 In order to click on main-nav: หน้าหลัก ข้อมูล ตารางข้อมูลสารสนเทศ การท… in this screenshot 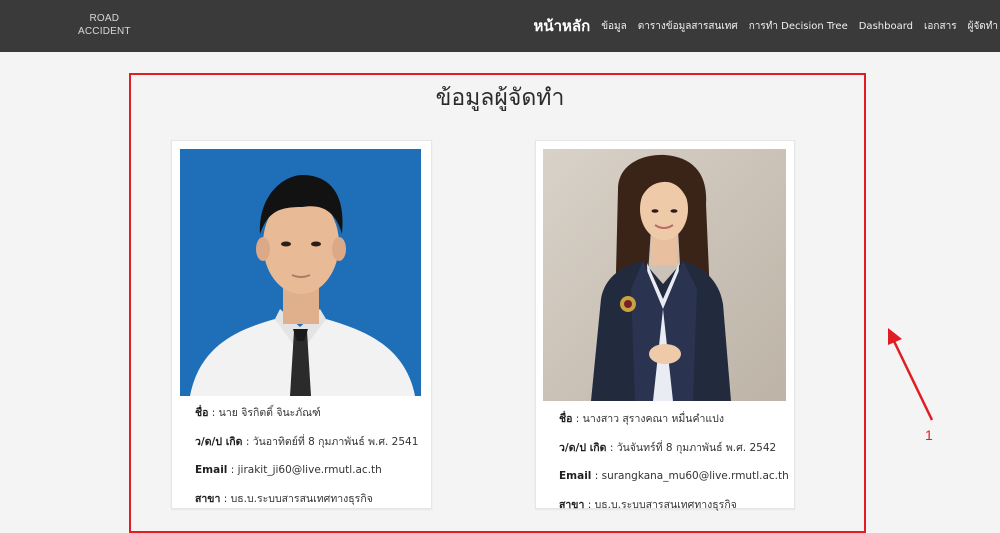, I will do `click(766, 26)`.